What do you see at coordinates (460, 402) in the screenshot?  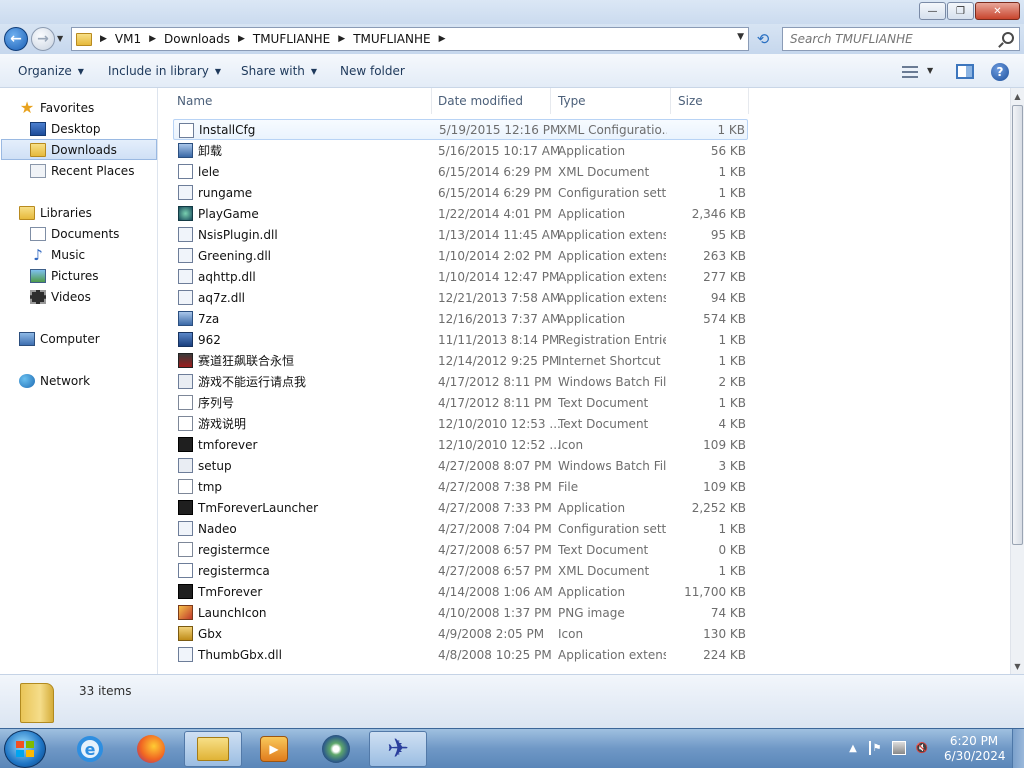 I see `file-row: 序列号 4/17/2012 8:11 PM Text Document 1 KB` at bounding box center [460, 402].